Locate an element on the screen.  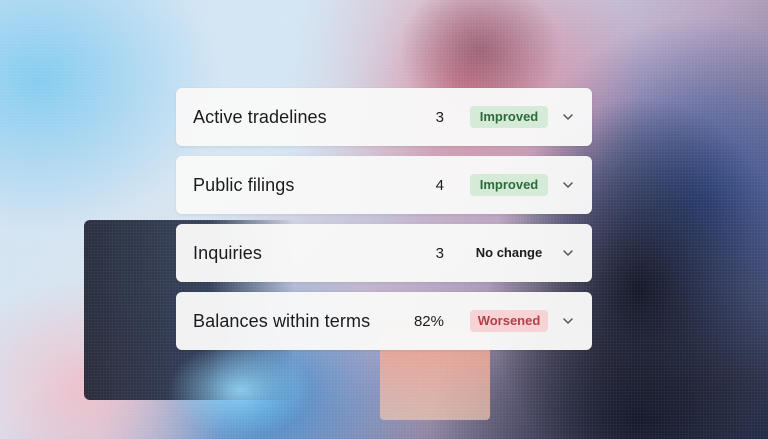
factor-row-inquiries: Inquiries 3 No change is located at coordinates (384, 253).